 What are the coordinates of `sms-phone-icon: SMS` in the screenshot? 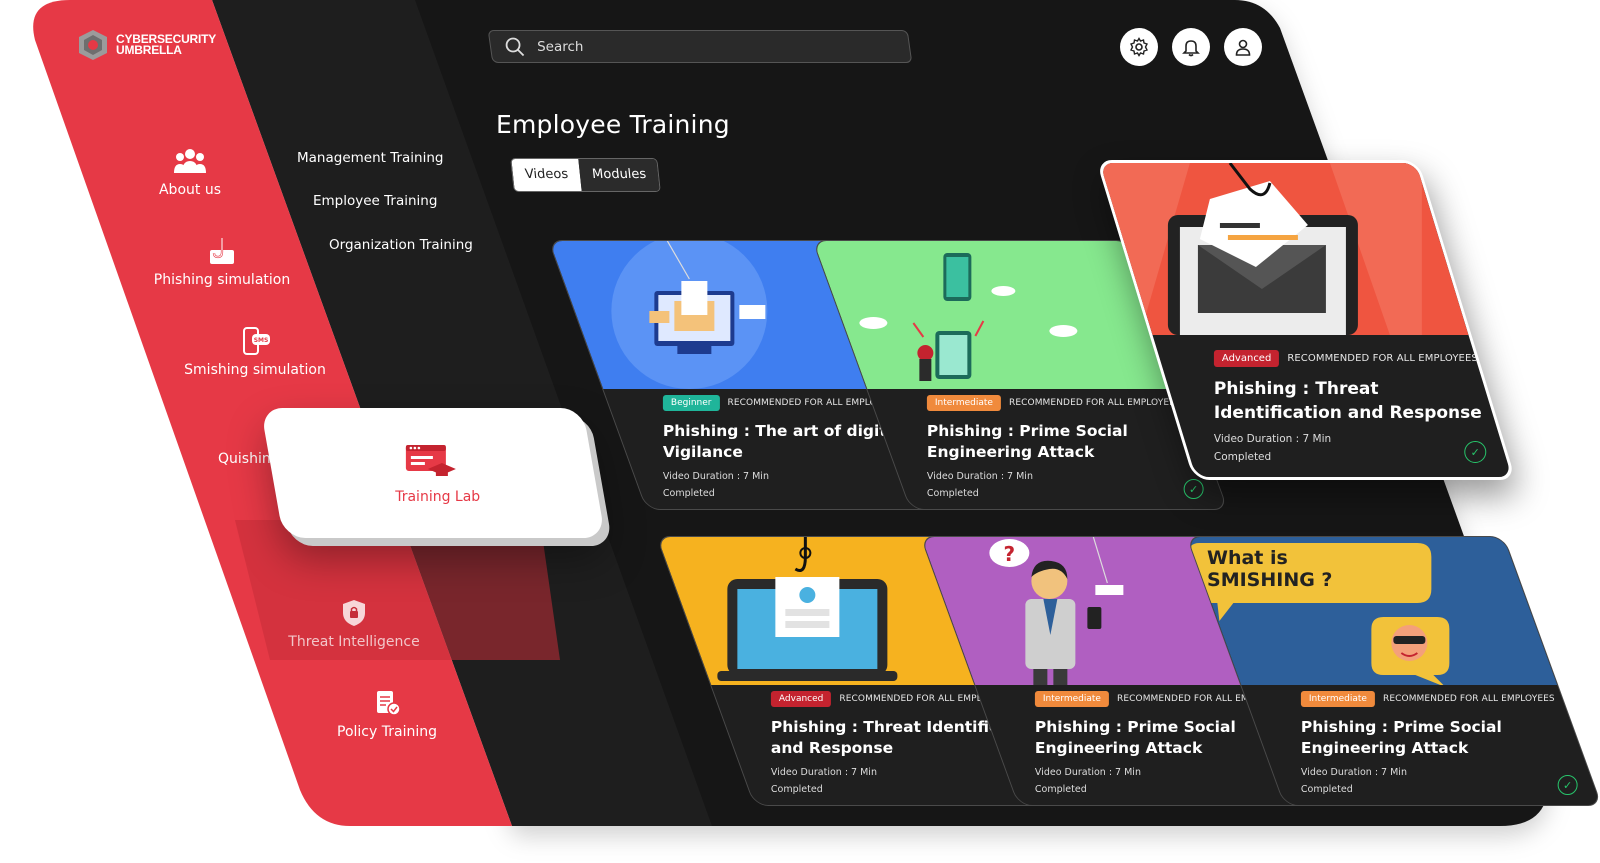 It's located at (256, 341).